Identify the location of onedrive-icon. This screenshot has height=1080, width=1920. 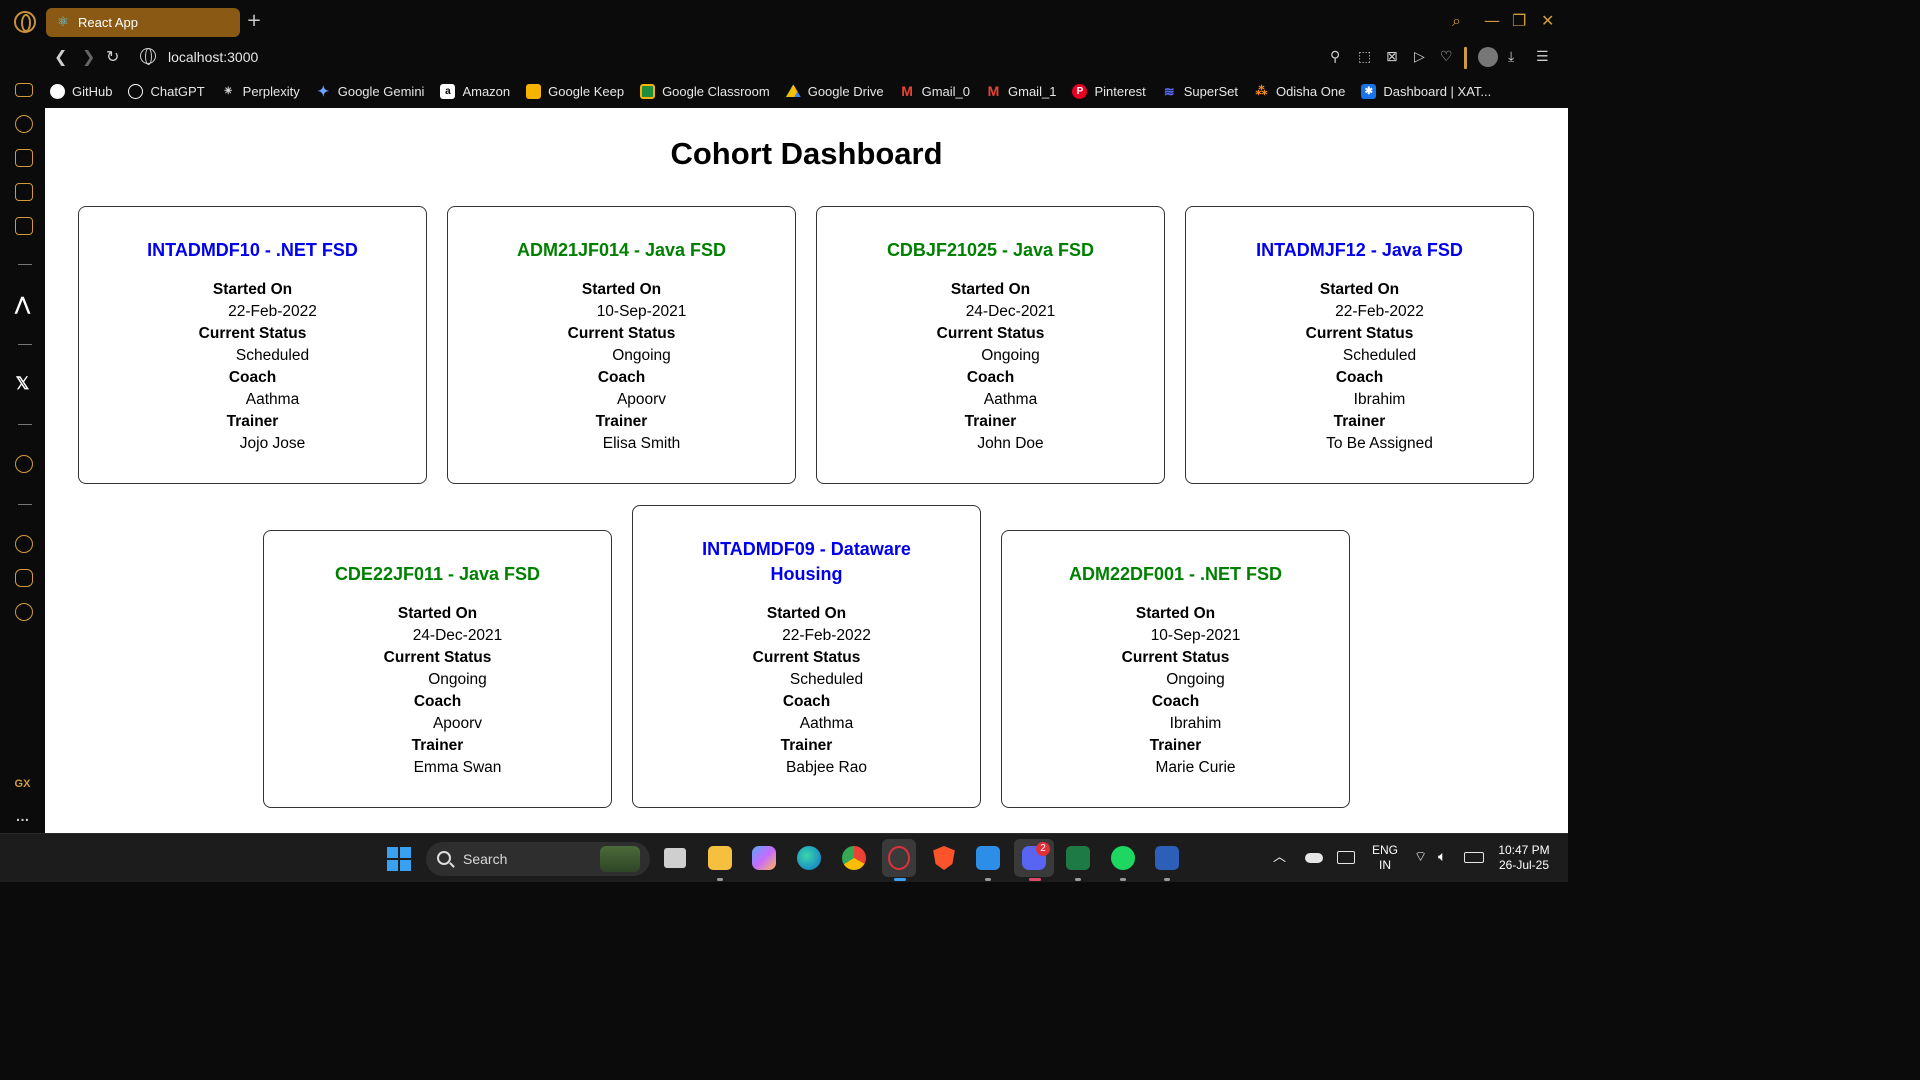
(1314, 858).